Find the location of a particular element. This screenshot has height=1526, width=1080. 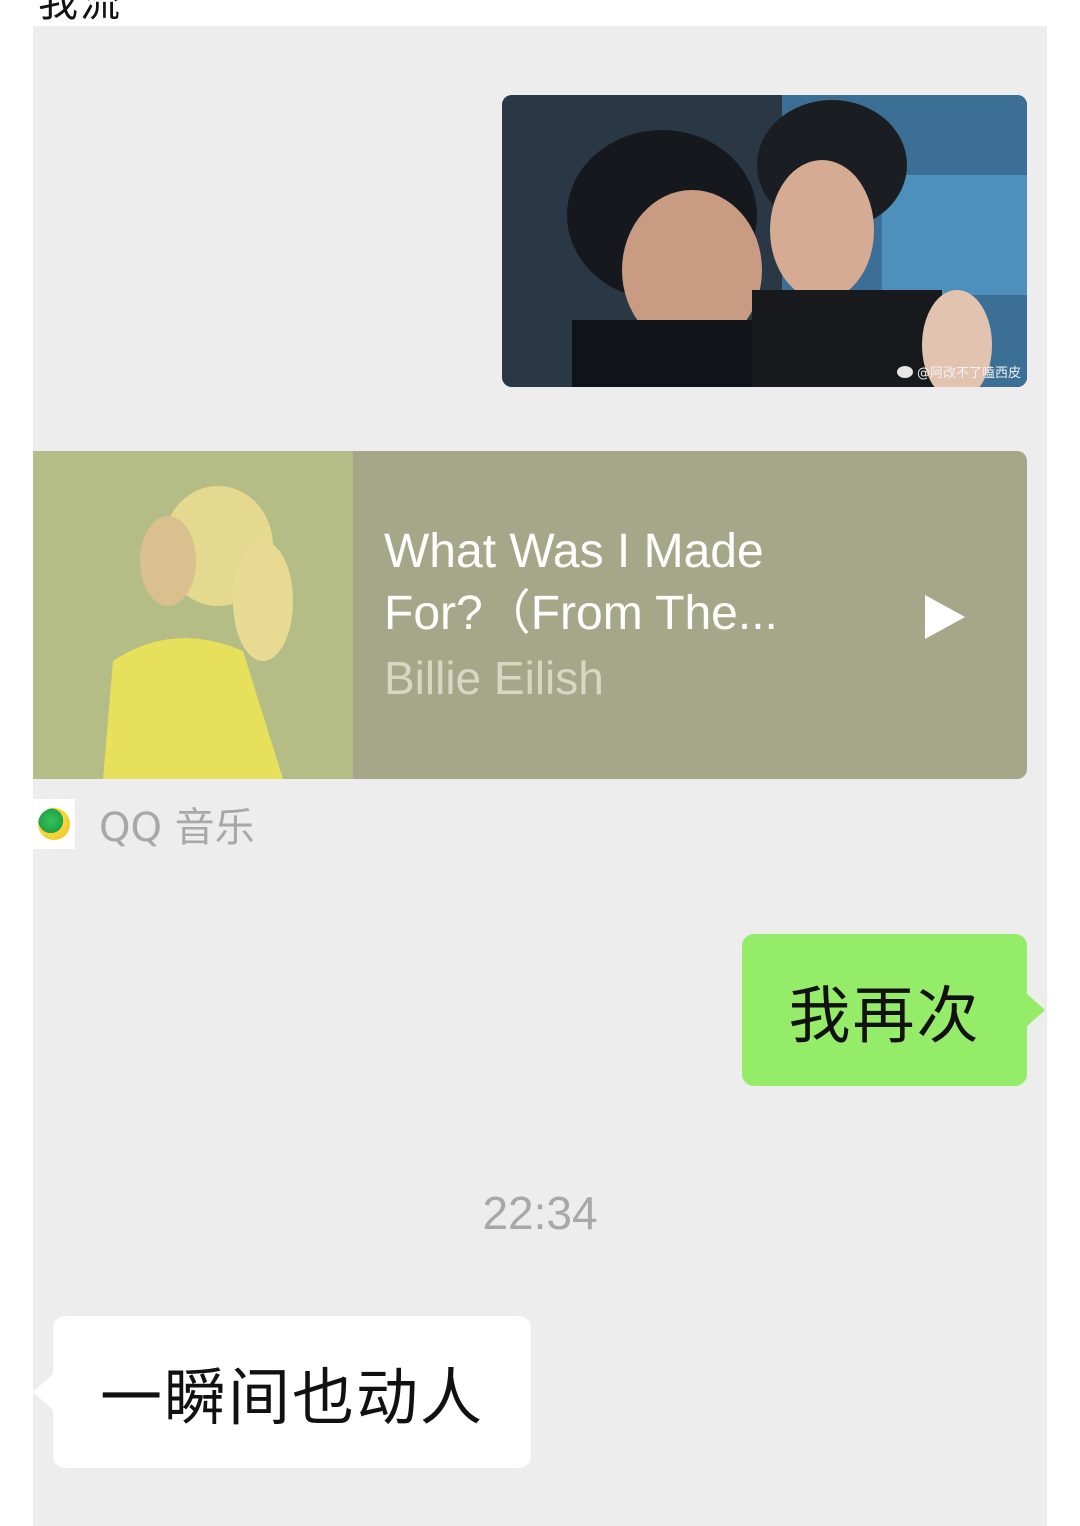

photo-image is located at coordinates (764, 241).